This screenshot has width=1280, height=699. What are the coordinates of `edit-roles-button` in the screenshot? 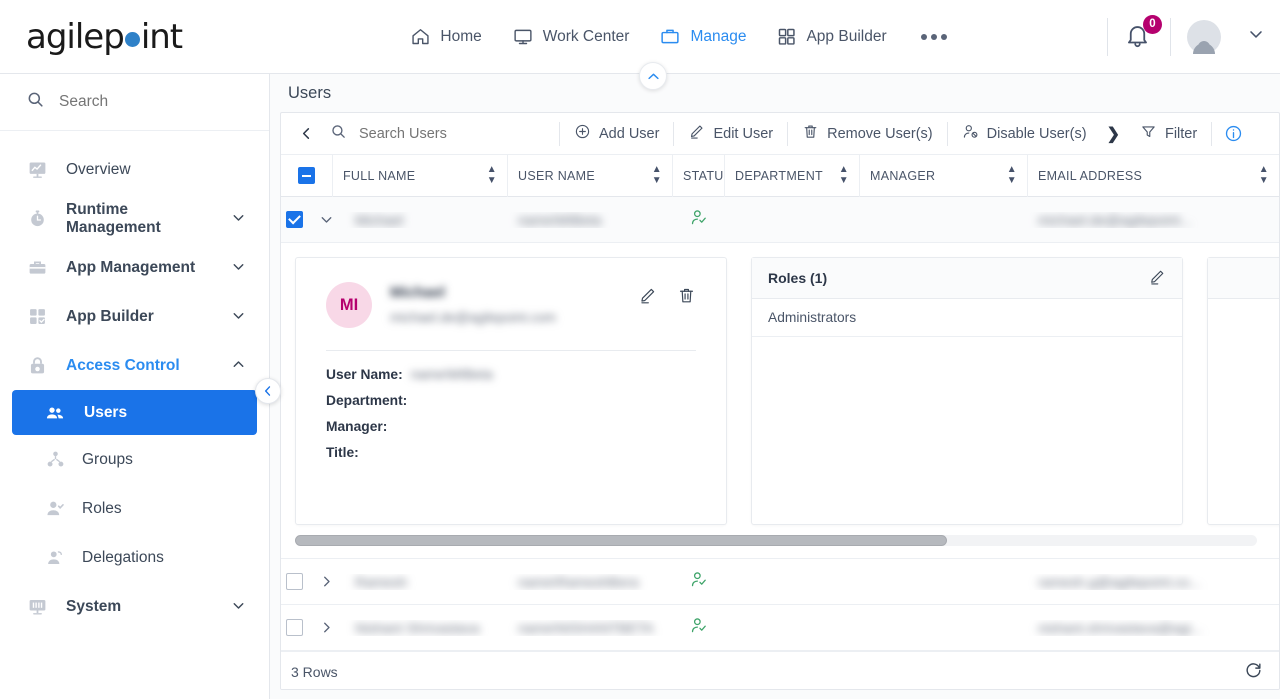 It's located at (1157, 278).